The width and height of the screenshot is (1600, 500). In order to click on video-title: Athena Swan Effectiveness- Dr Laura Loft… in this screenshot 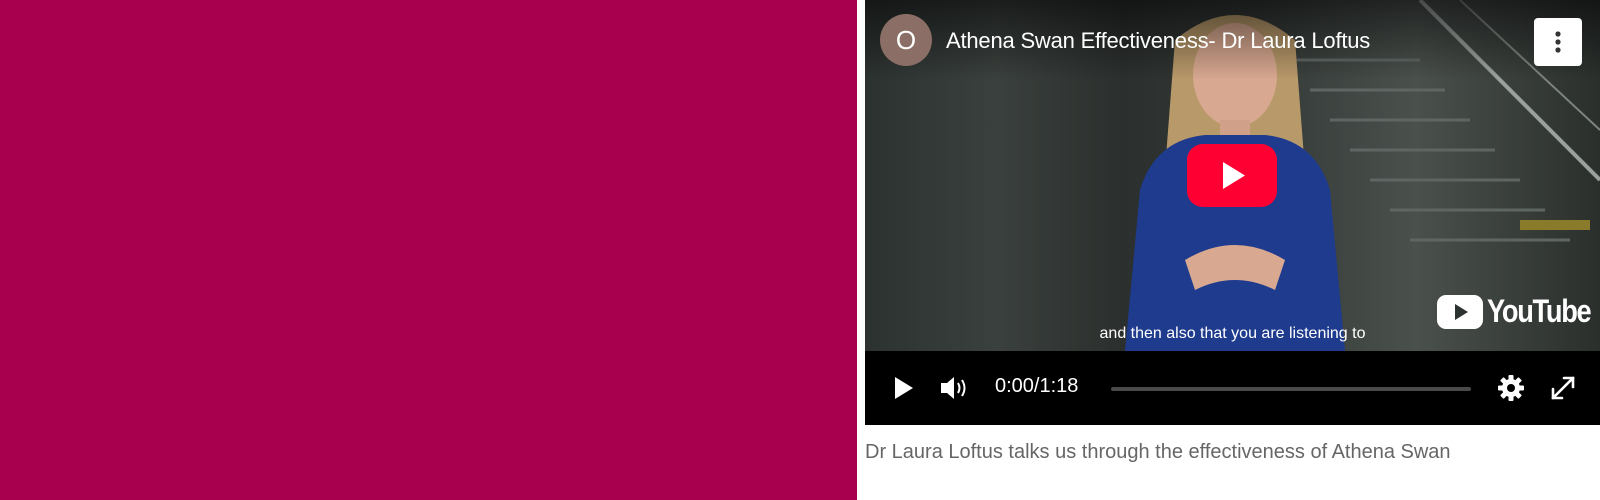, I will do `click(1158, 41)`.